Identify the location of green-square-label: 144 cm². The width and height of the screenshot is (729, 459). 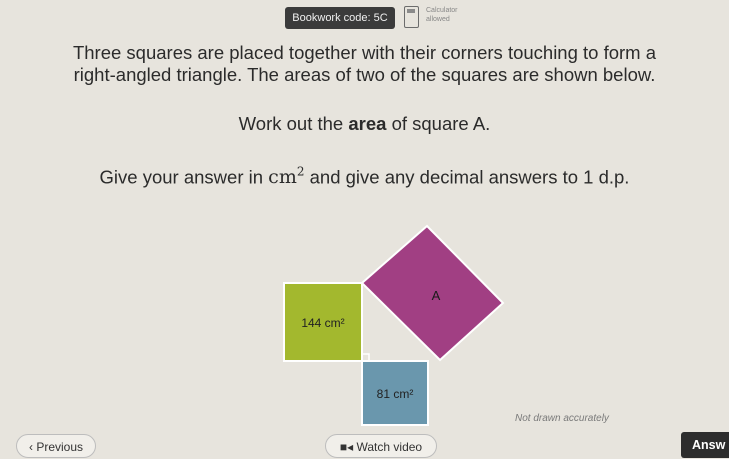
(322, 323).